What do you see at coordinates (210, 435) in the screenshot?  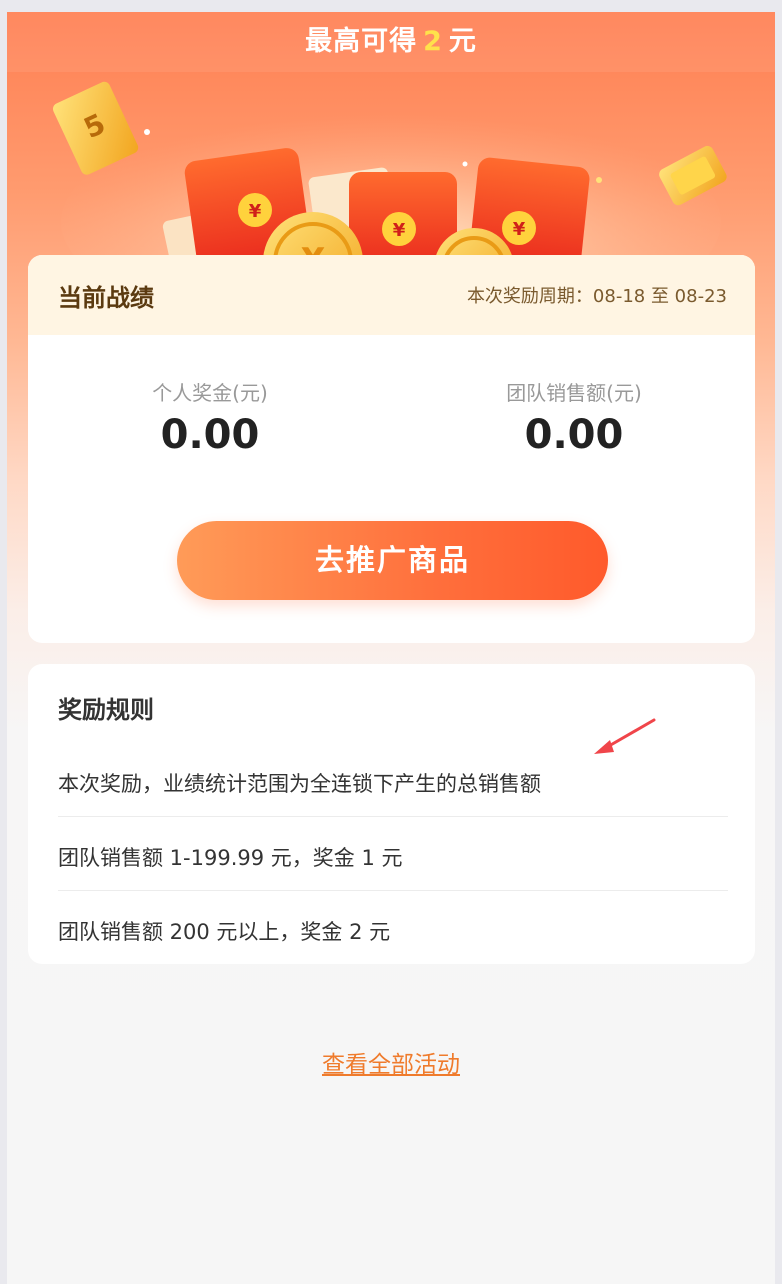 I see `personal-bonus-value: 0.00` at bounding box center [210, 435].